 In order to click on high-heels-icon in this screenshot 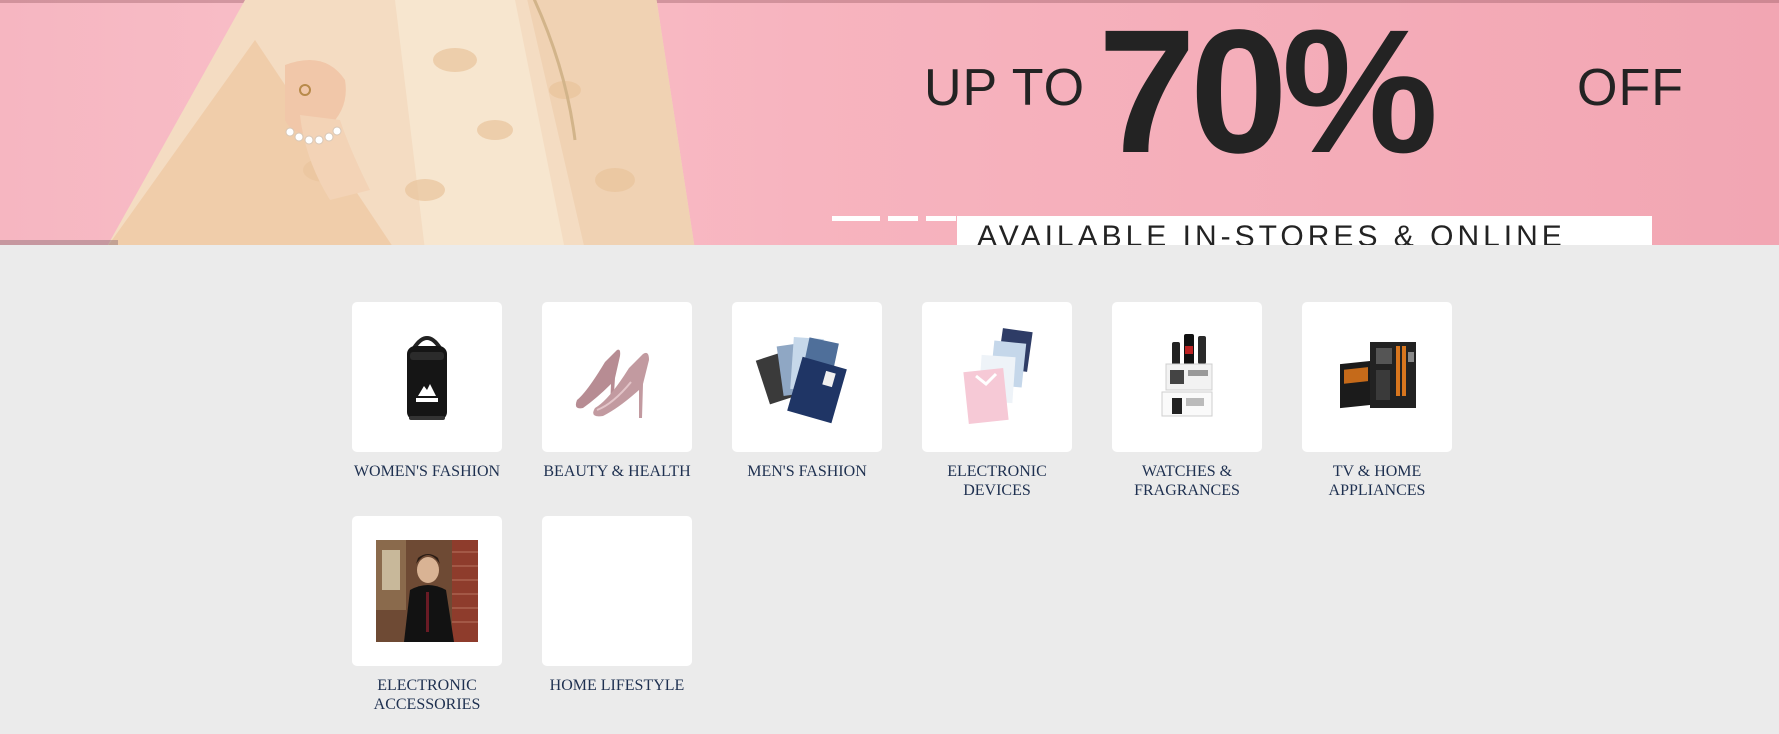, I will do `click(612, 383)`.